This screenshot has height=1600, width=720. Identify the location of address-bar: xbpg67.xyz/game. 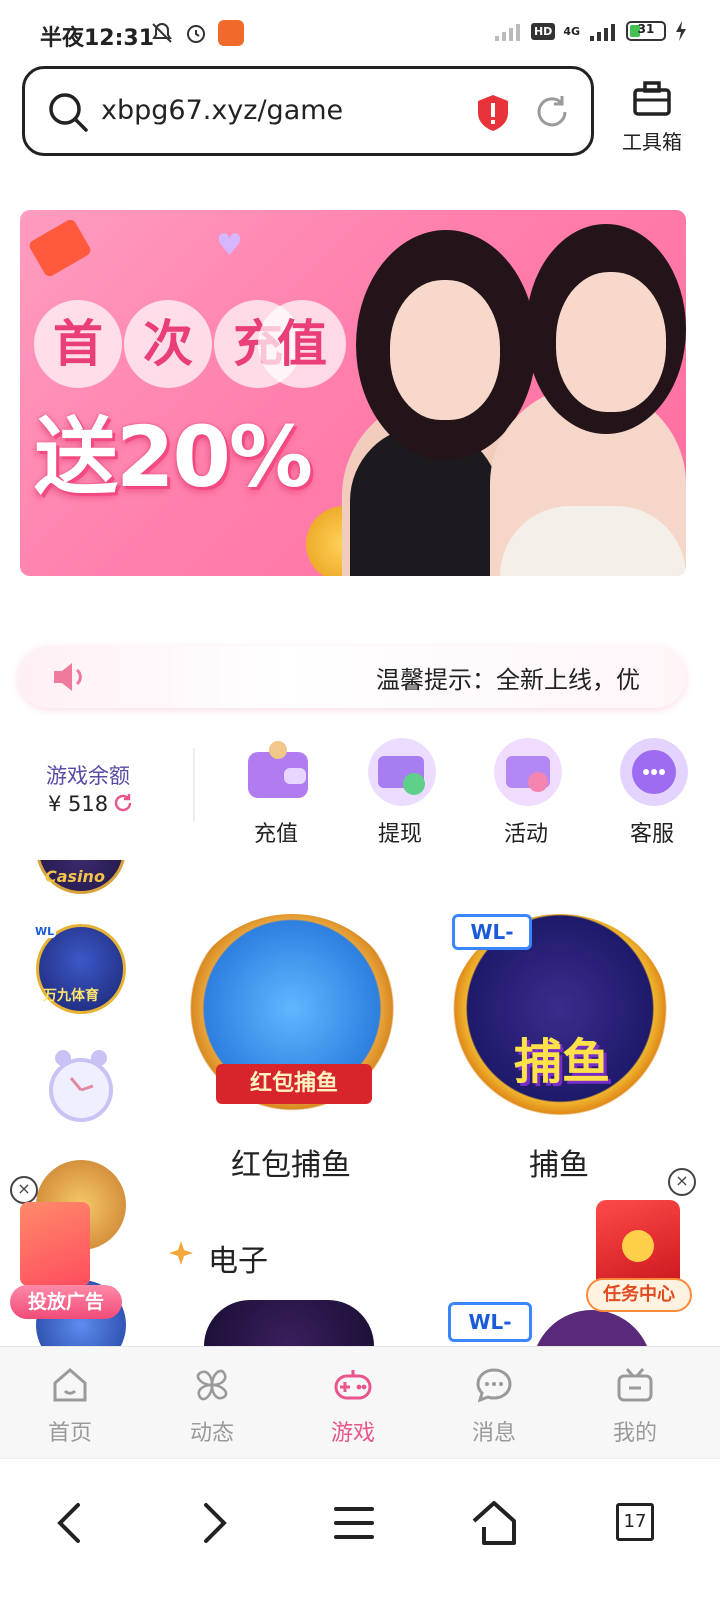
(308, 111).